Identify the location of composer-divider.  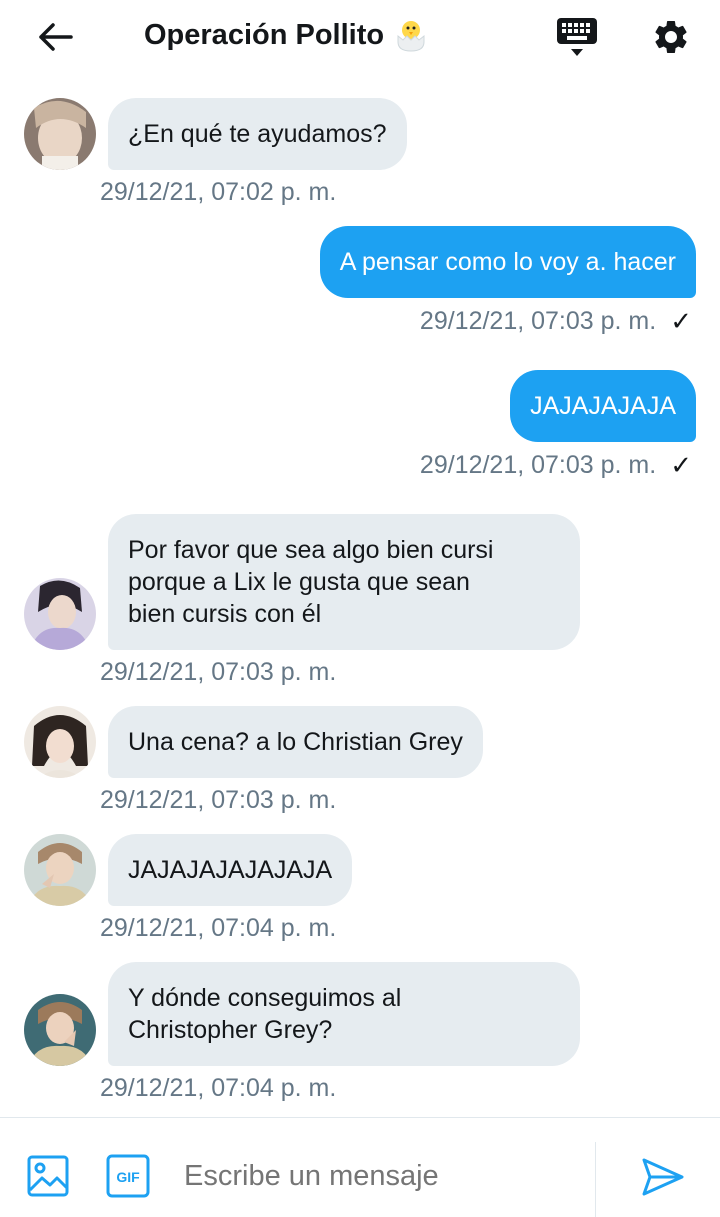
(595, 1179).